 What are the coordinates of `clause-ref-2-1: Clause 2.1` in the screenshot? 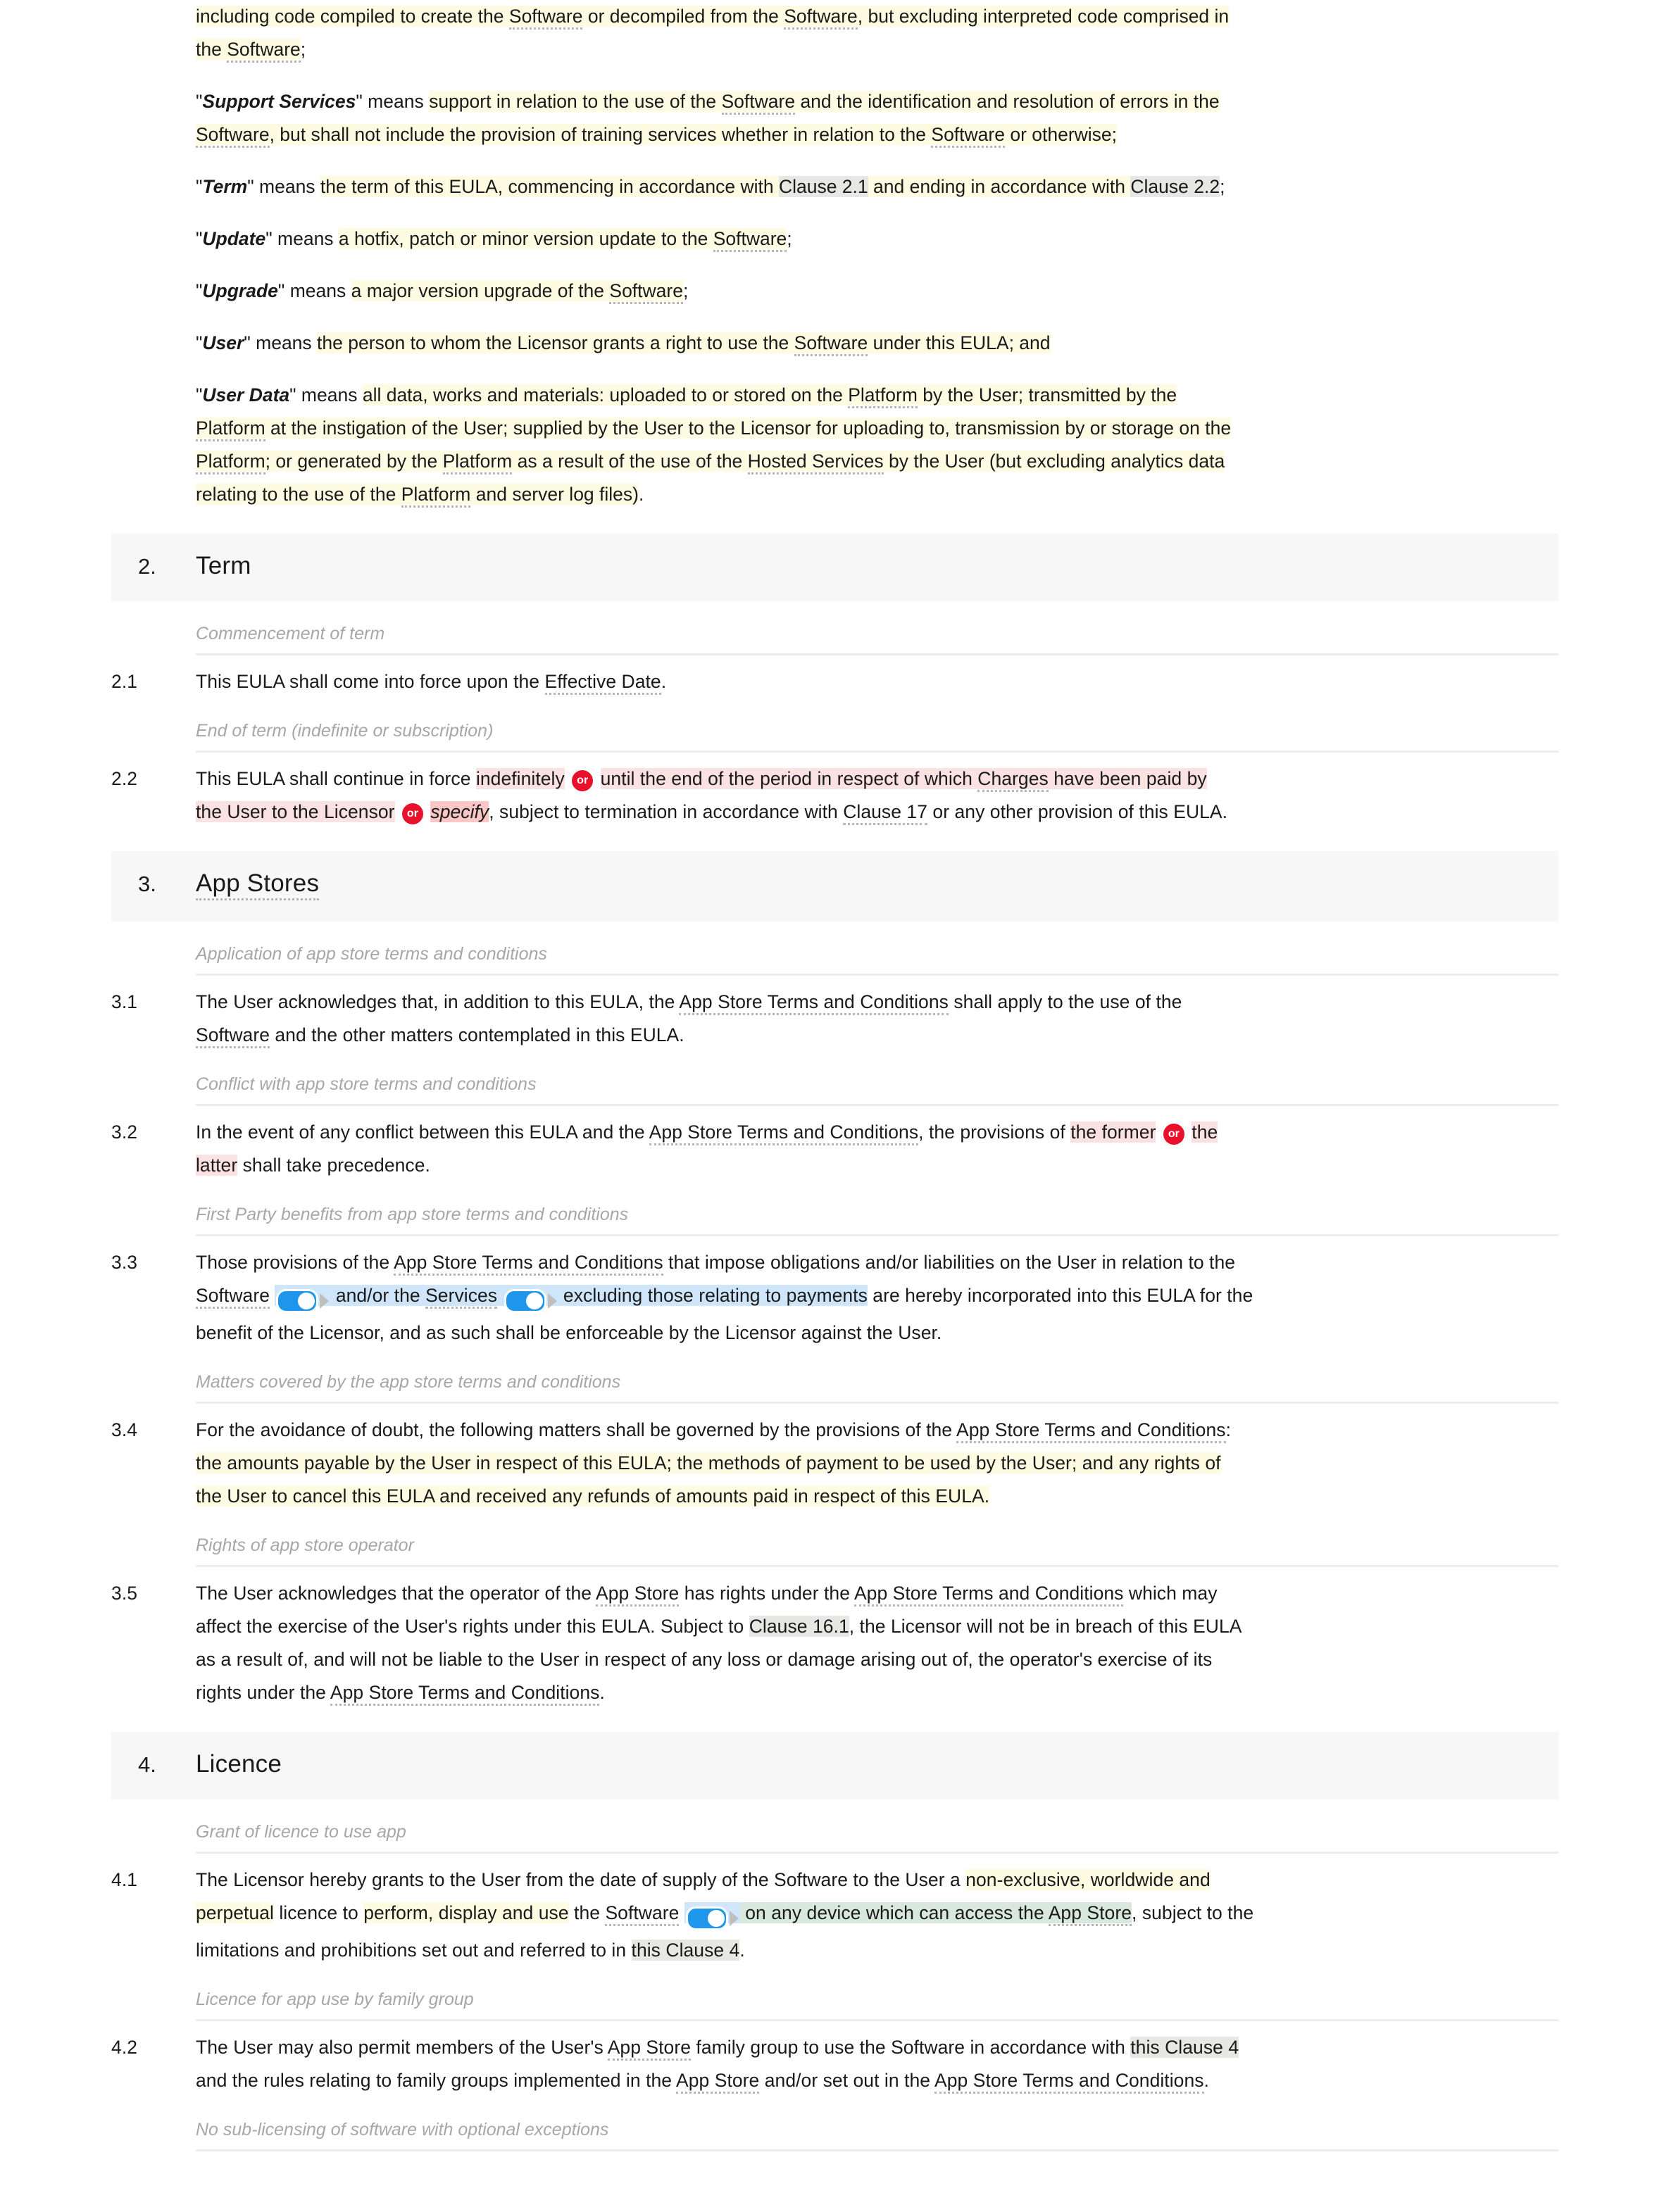 It's located at (823, 186).